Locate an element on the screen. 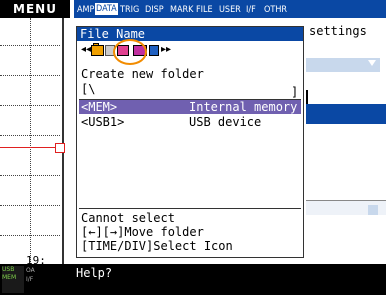  item-name: <USB1> is located at coordinates (103, 122).